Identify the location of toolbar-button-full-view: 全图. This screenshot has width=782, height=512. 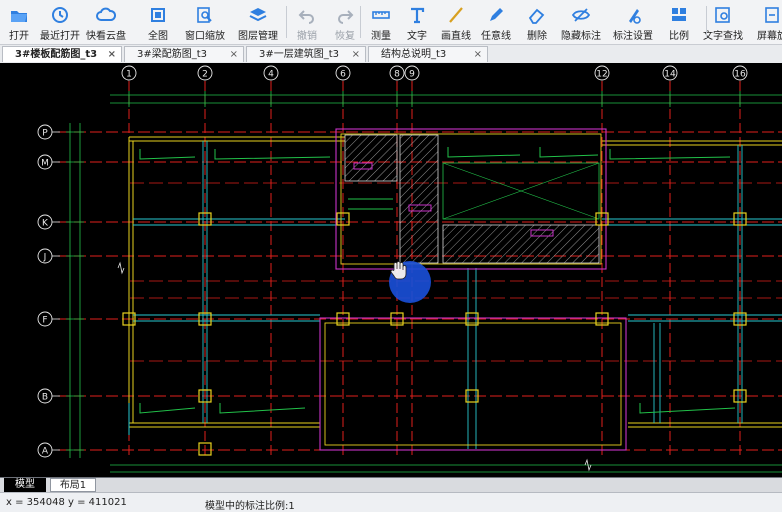
(158, 22).